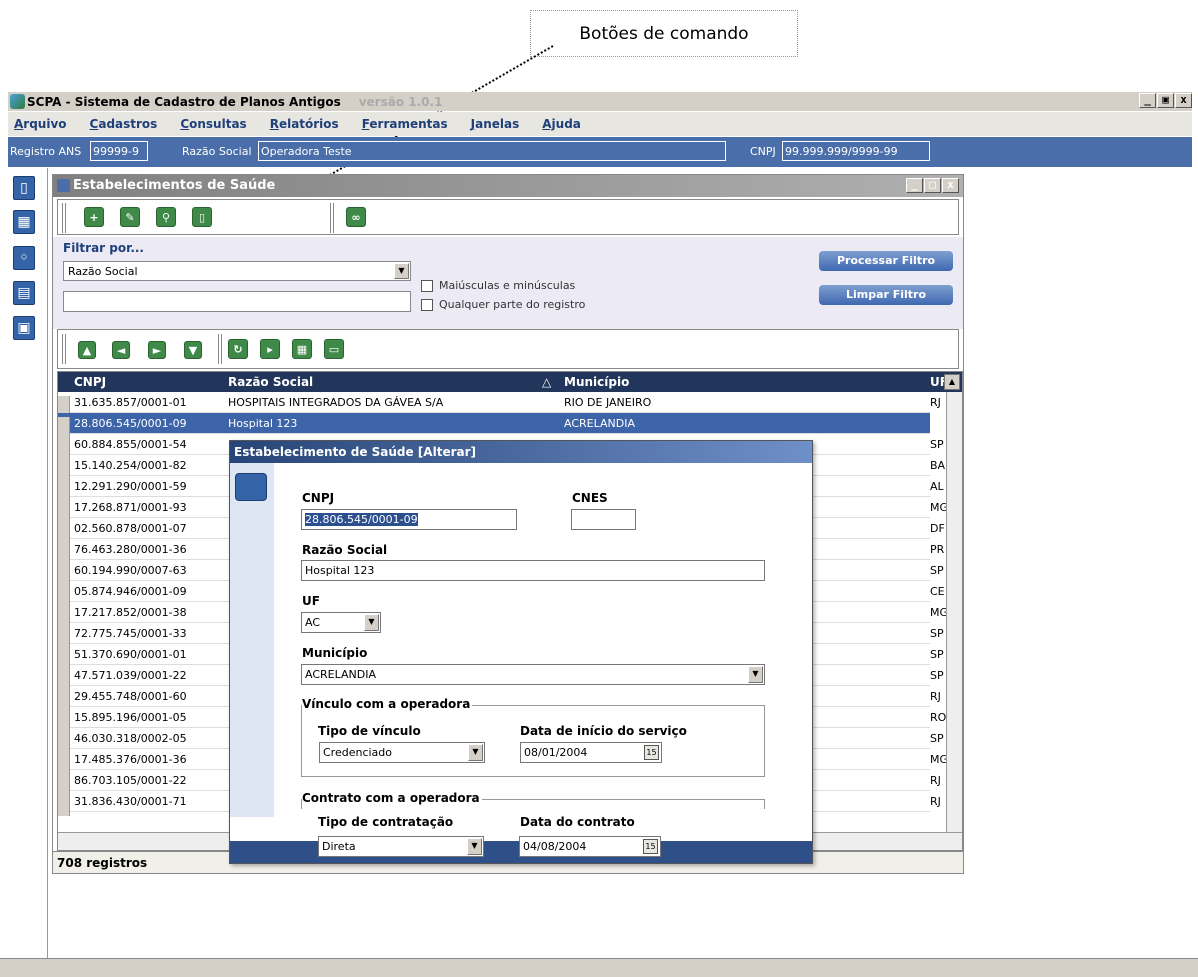 The width and height of the screenshot is (1198, 977). Describe the element at coordinates (130, 444) in the screenshot. I see `cell-cnpj: 60.884.855/0001-54` at that location.